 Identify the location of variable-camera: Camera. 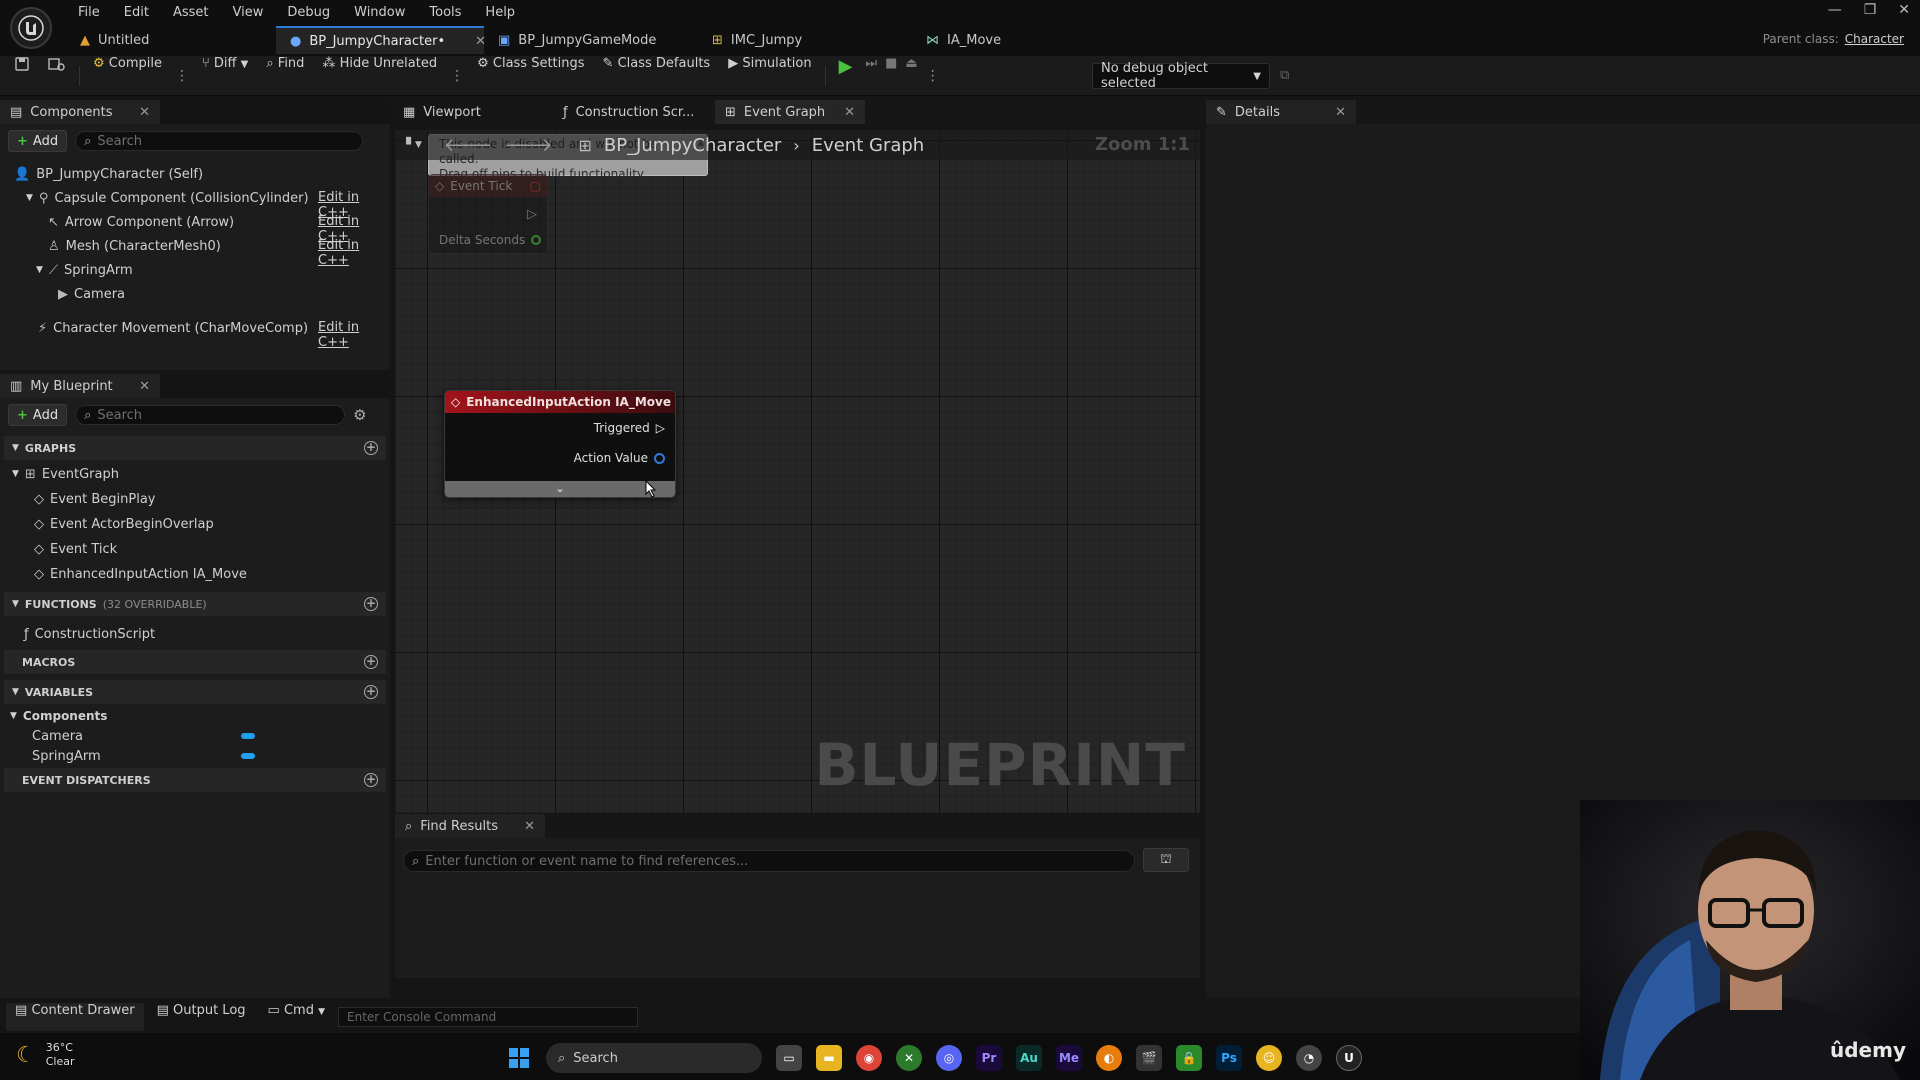
(57, 736).